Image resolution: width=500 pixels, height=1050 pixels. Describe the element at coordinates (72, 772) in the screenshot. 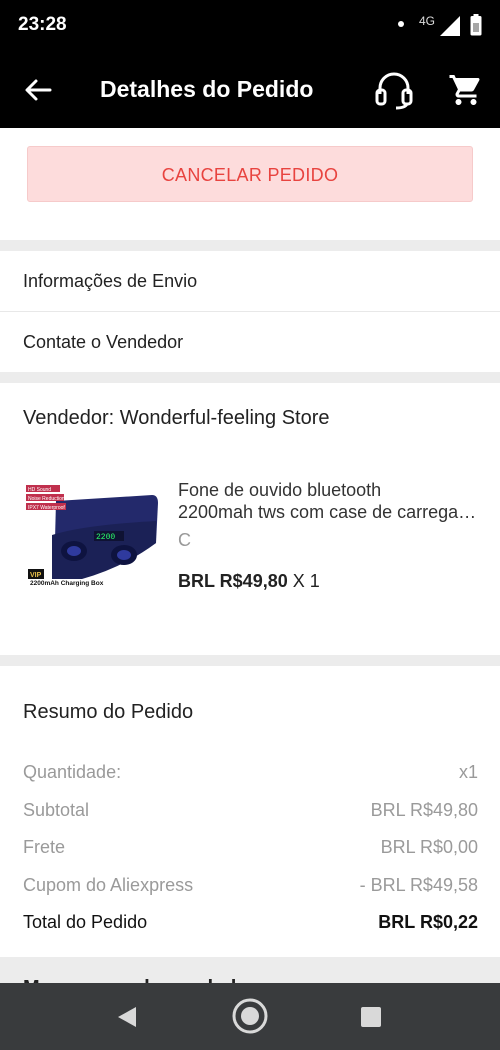

I see `summary-label: Quantidade:` at that location.